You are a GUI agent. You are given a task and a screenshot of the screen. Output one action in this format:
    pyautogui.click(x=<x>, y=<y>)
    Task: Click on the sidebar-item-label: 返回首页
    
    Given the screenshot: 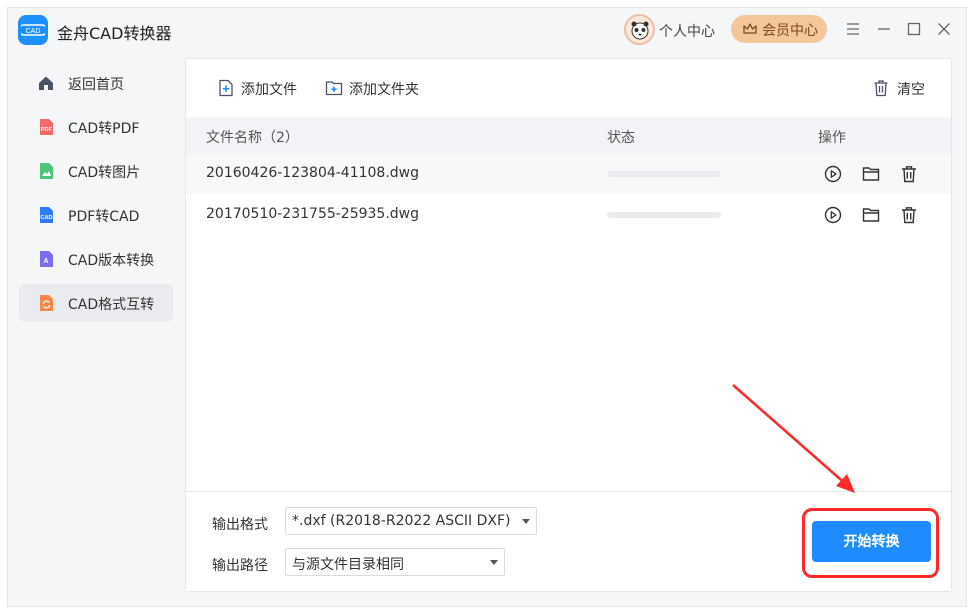 What is the action you would take?
    pyautogui.click(x=96, y=85)
    